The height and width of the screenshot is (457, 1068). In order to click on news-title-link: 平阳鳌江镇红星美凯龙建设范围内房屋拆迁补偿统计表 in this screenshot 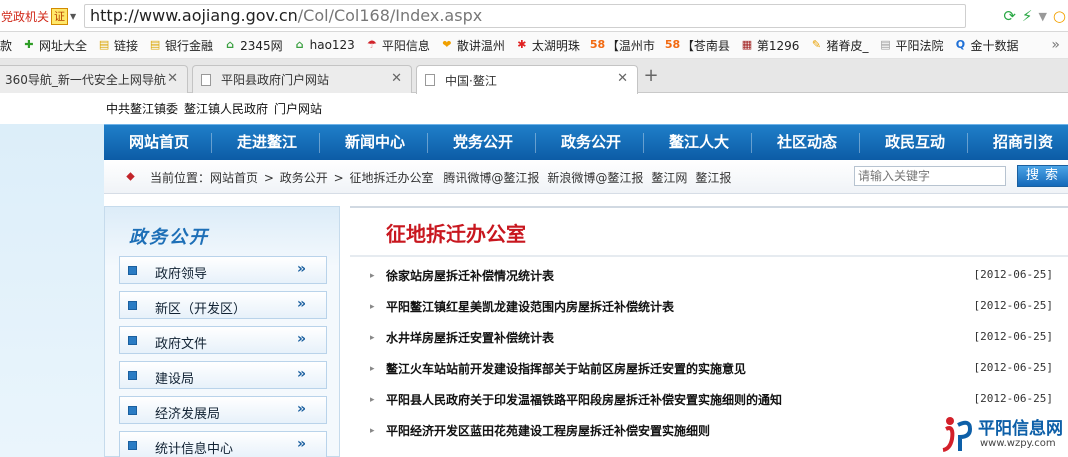, I will do `click(530, 306)`.